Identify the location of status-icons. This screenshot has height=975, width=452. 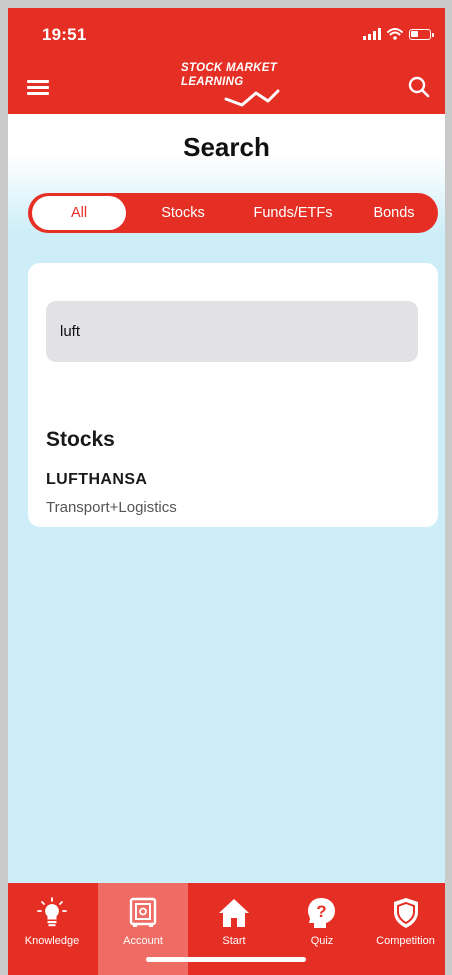
(398, 34).